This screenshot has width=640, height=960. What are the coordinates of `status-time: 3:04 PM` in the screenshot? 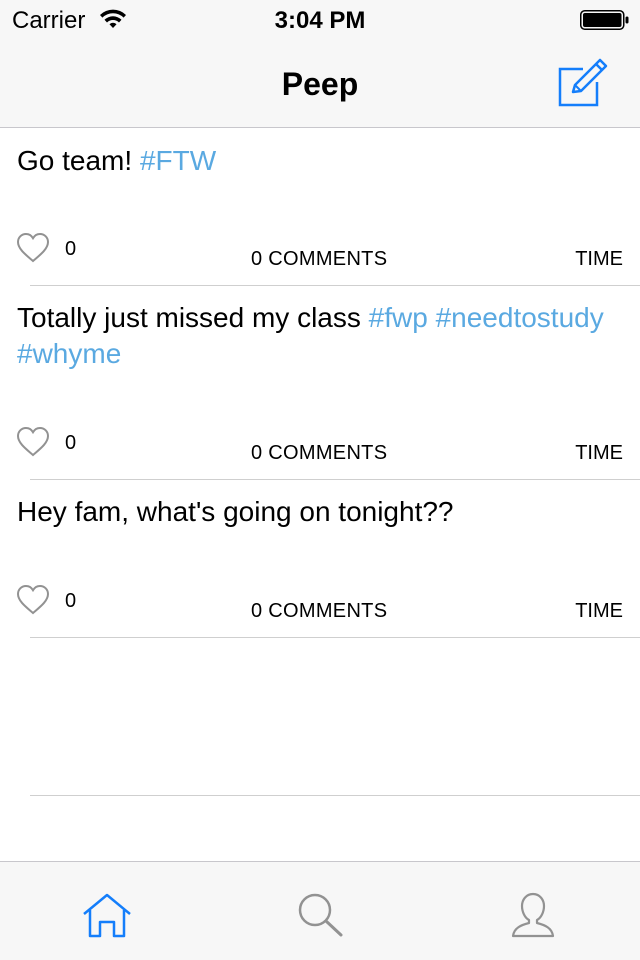 It's located at (320, 20).